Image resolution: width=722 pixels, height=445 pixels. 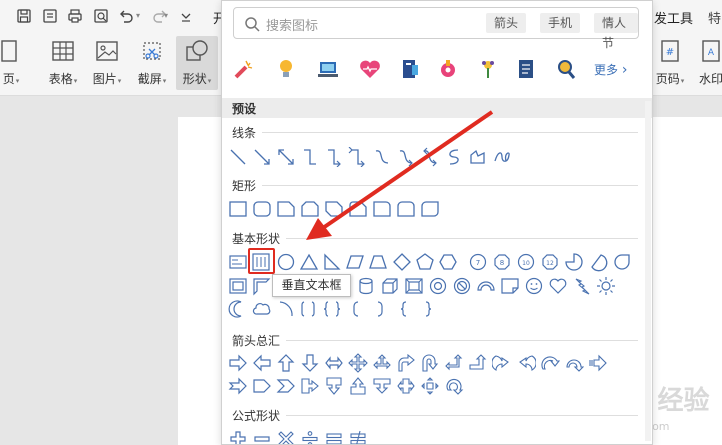 What do you see at coordinates (502, 157) in the screenshot?
I see `scribble-shape-icon` at bounding box center [502, 157].